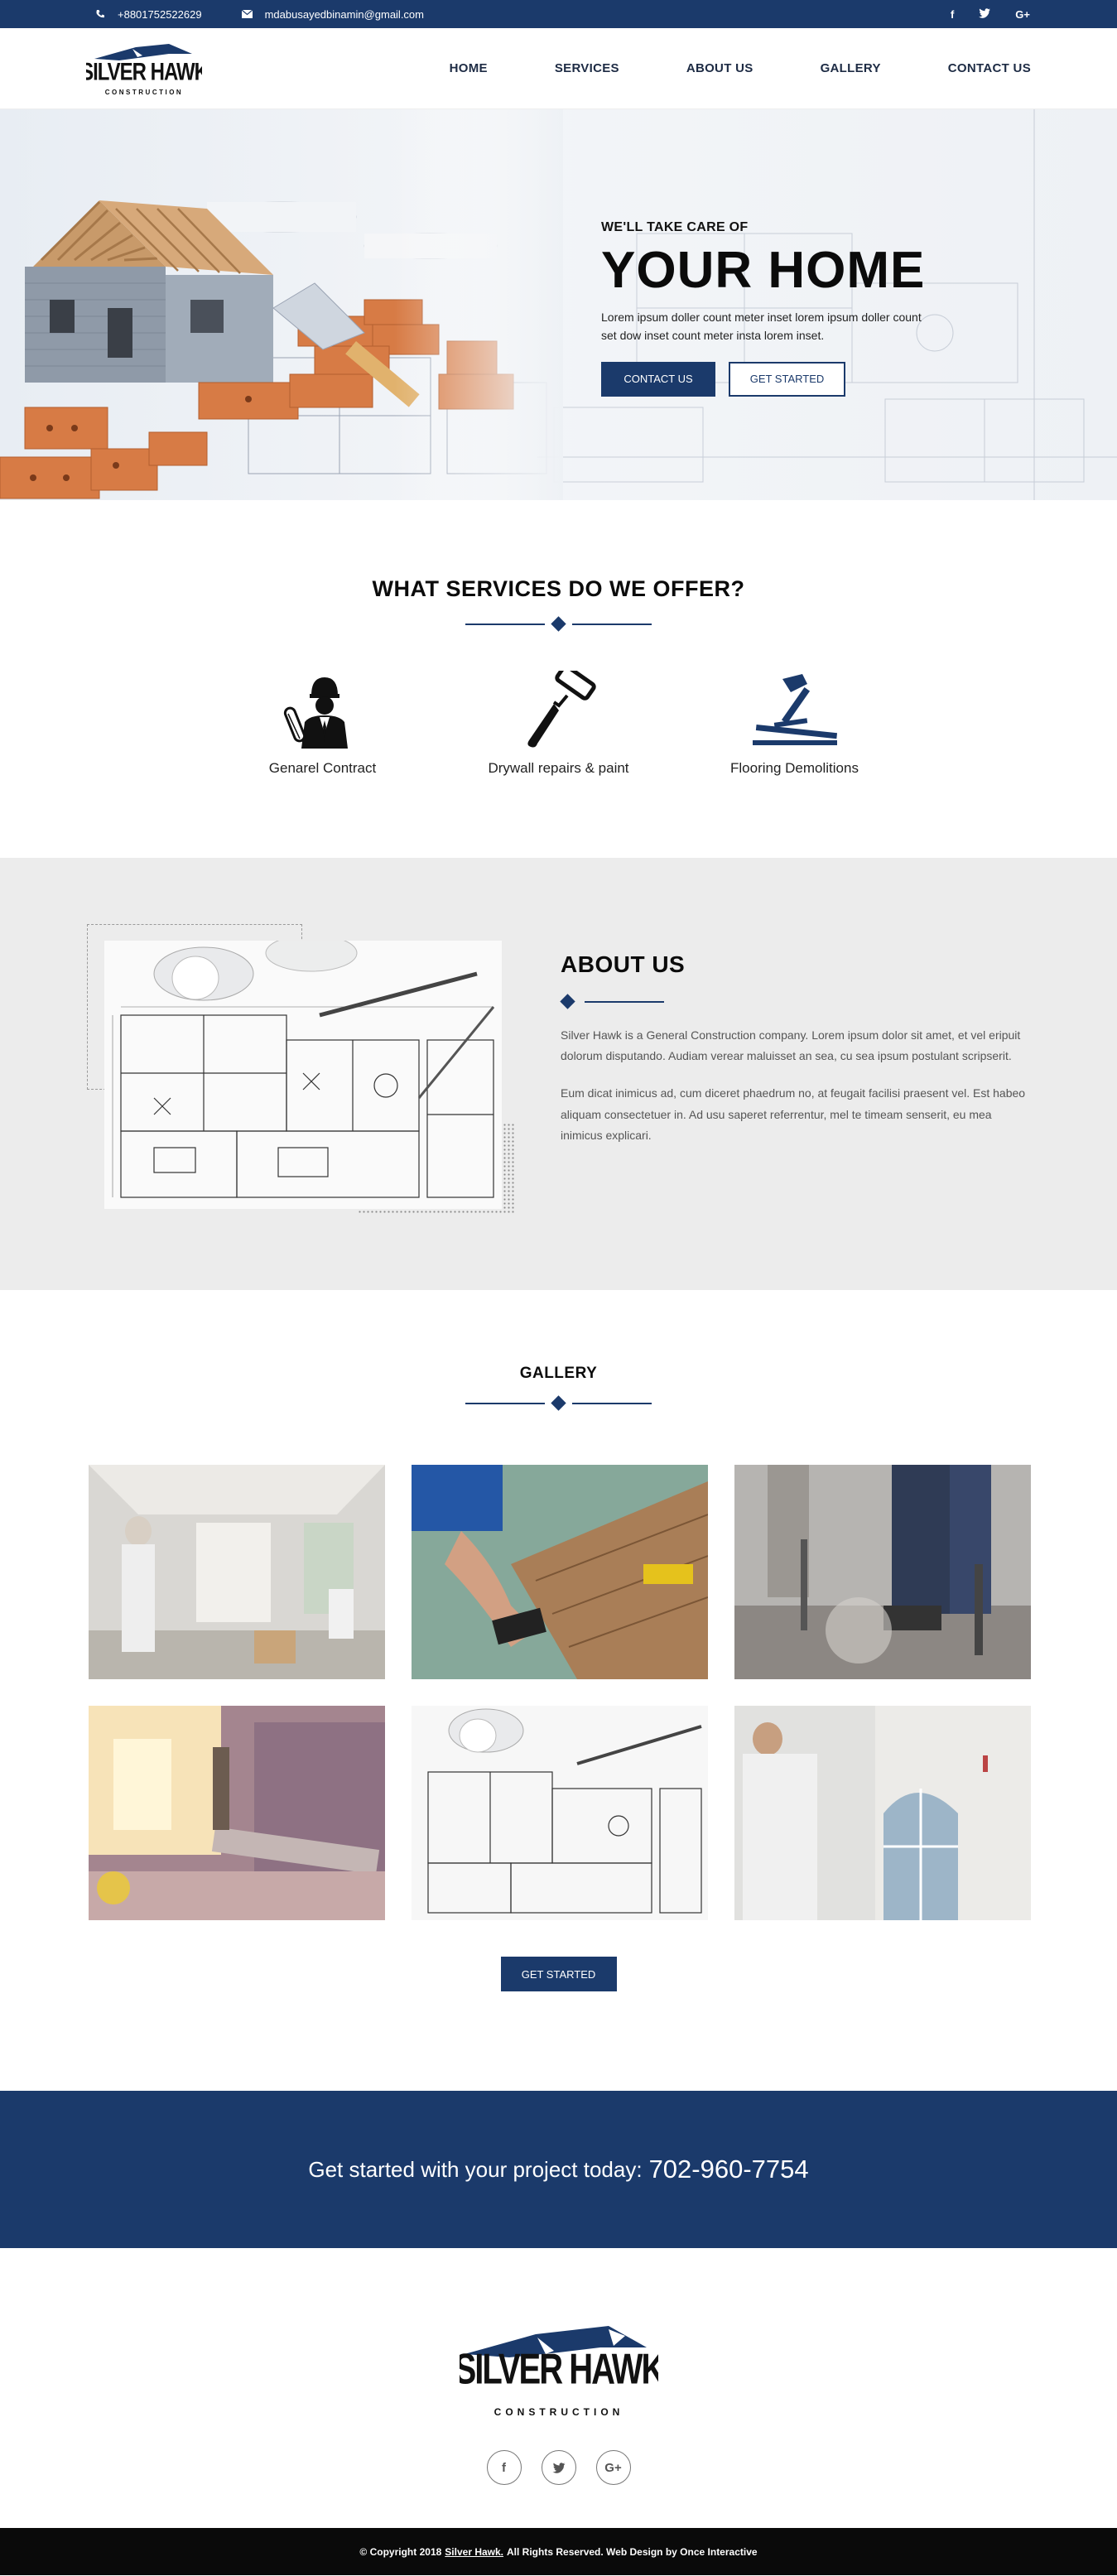  Describe the element at coordinates (623, 964) in the screenshot. I see `about-title: ABOUT US` at that location.